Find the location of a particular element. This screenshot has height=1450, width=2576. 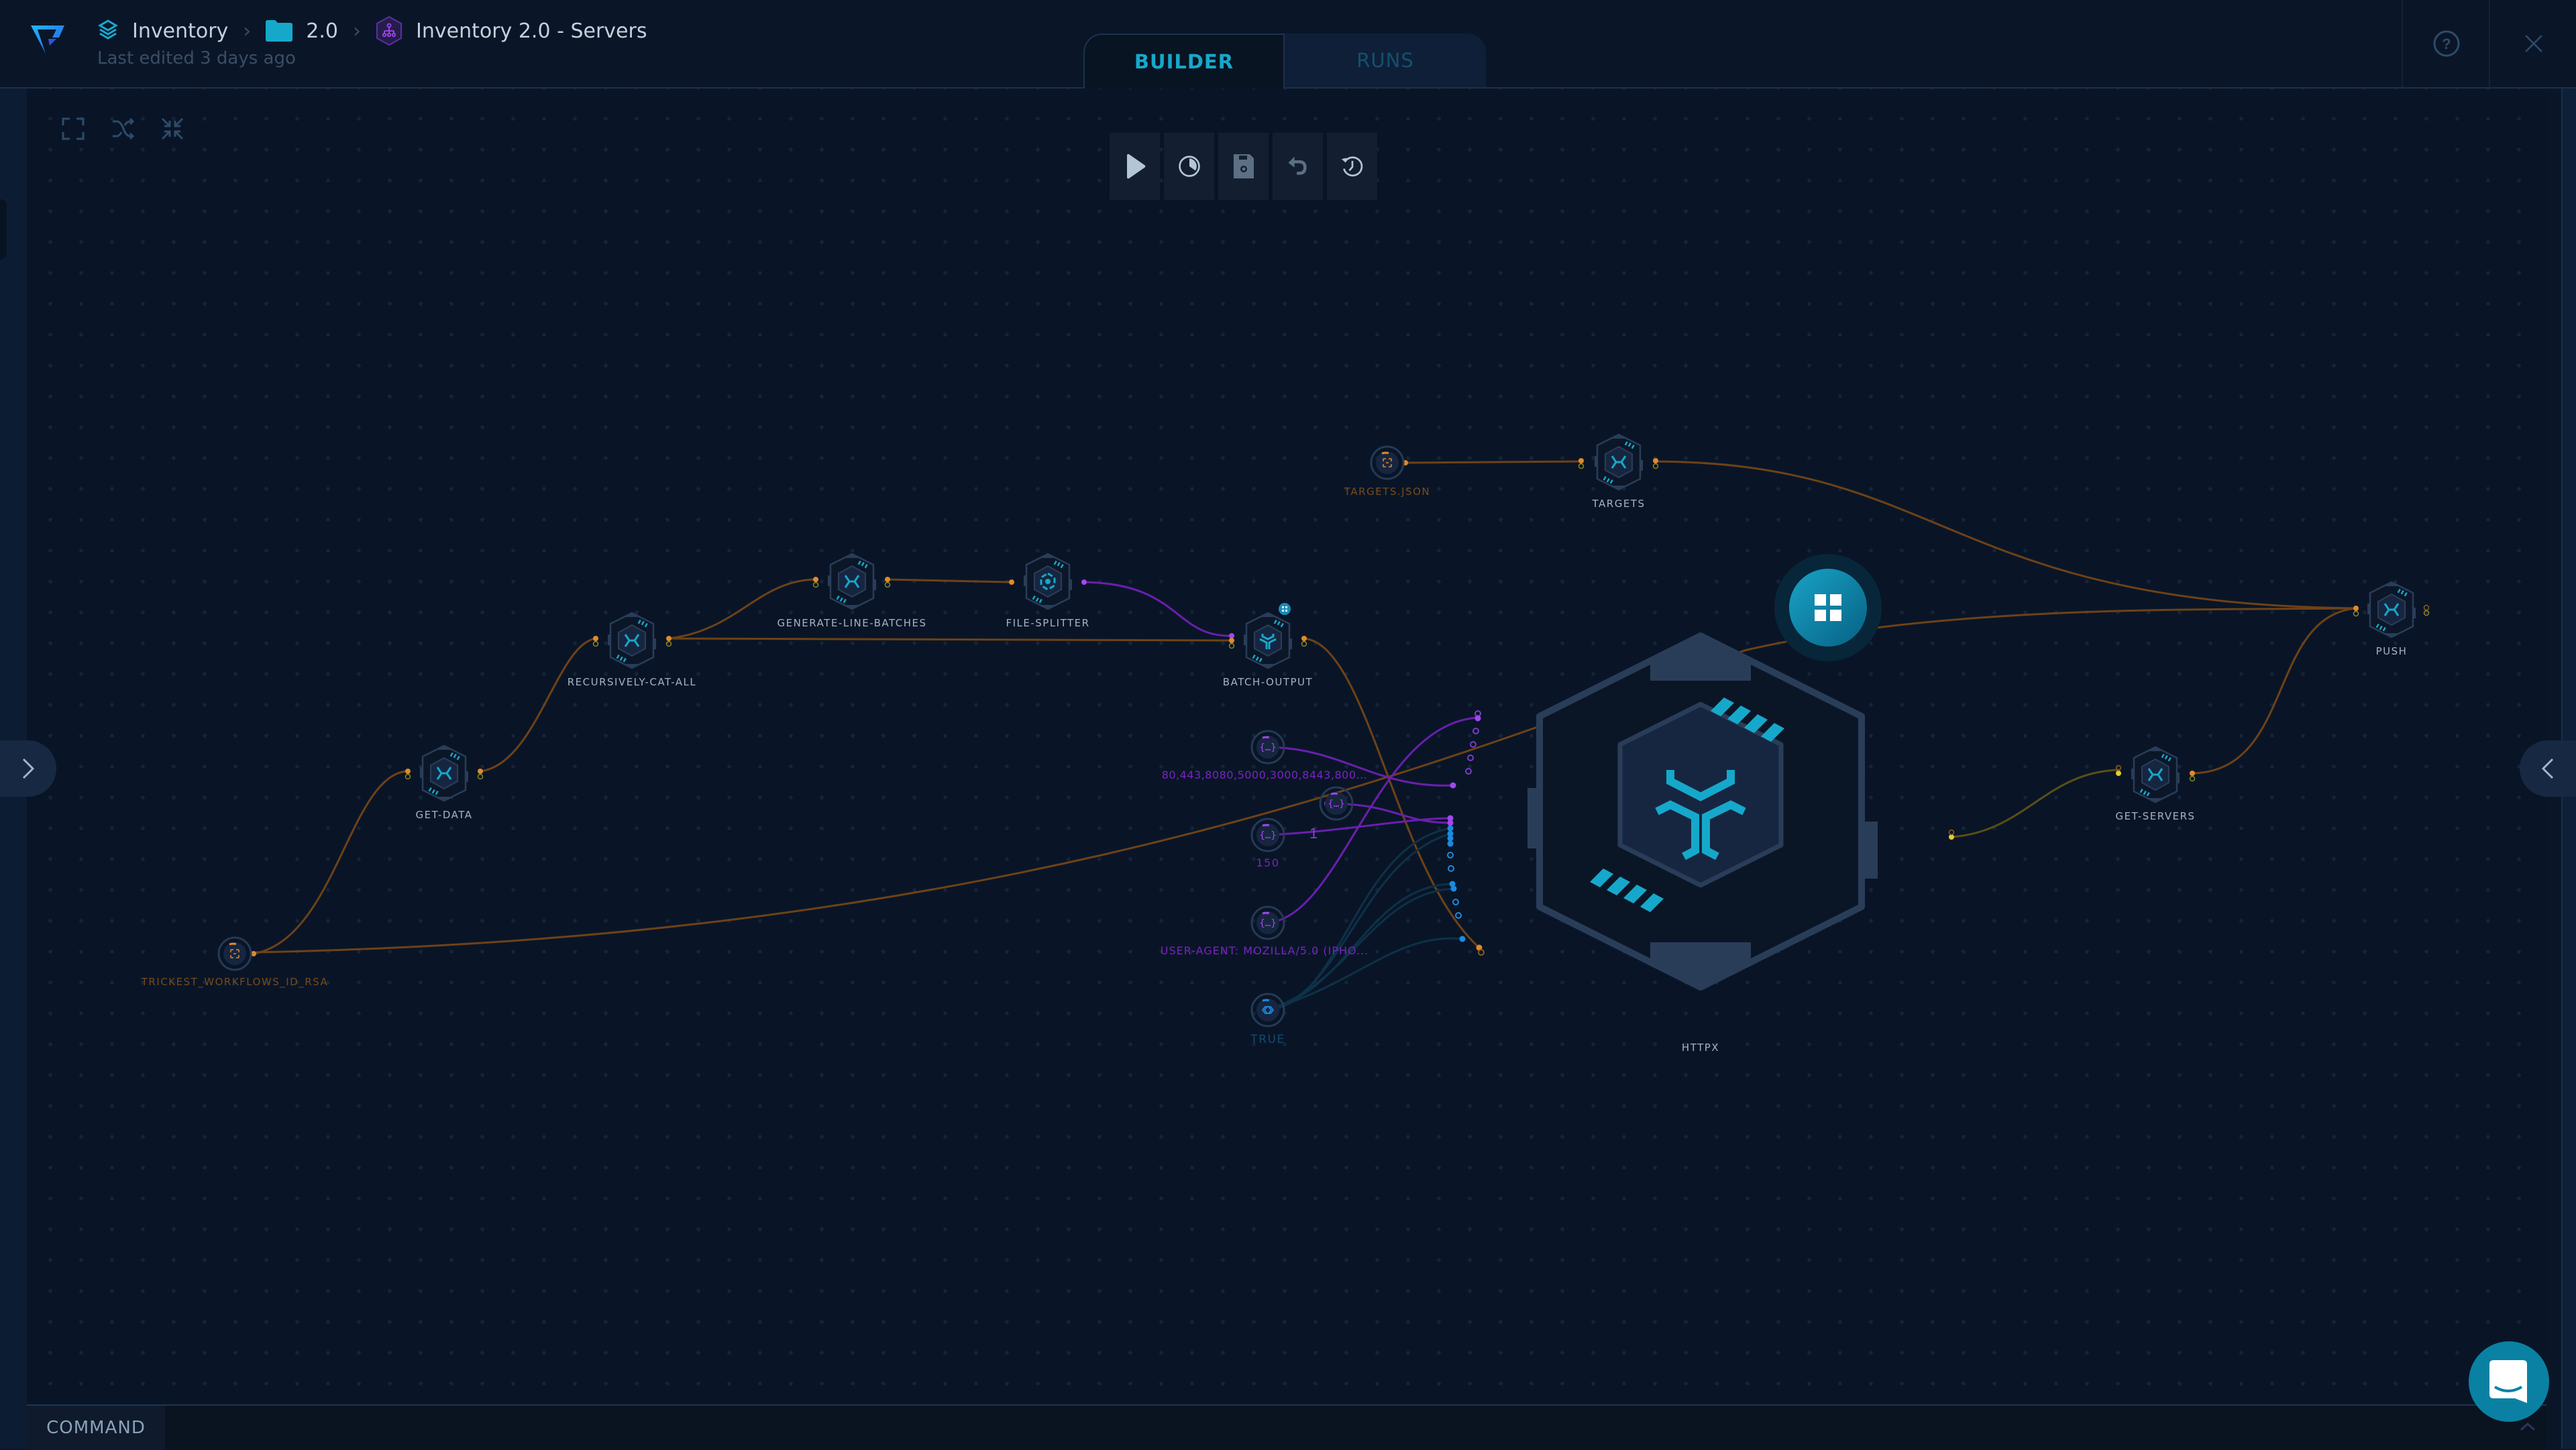

node-label: PUSH is located at coordinates (2391, 651).